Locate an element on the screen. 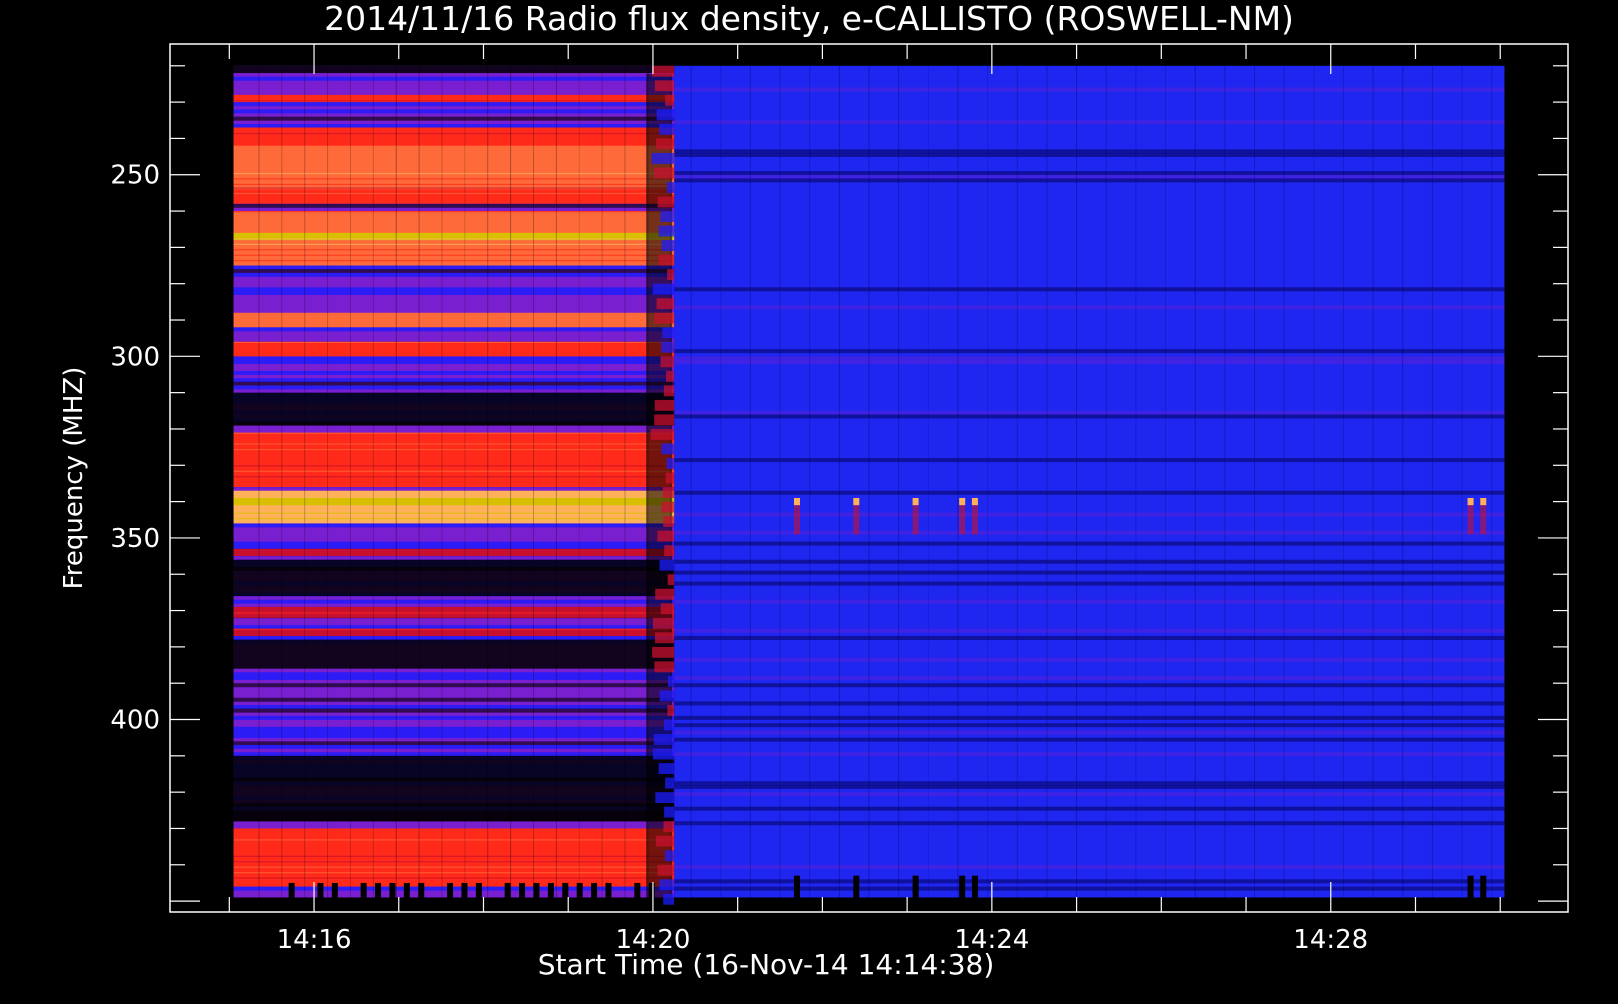 The height and width of the screenshot is (1004, 1618). x-tick-label: 14:28 is located at coordinates (1330, 940).